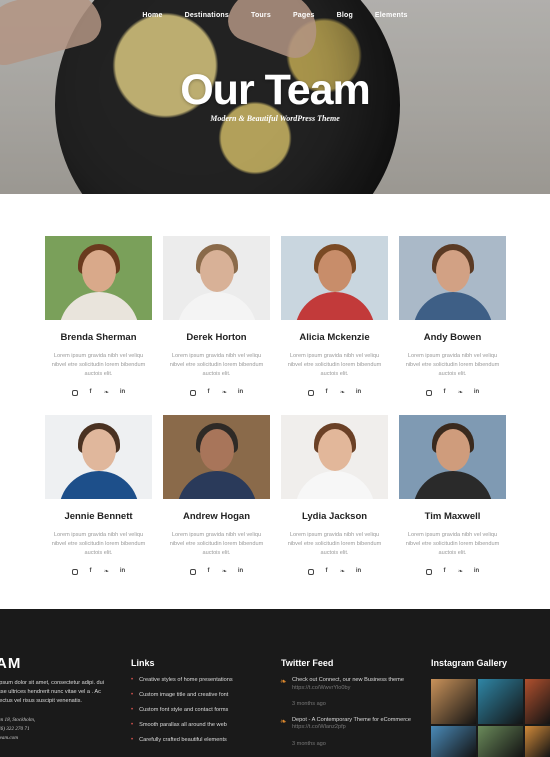 The width and height of the screenshot is (550, 757). What do you see at coordinates (469, 663) in the screenshot?
I see `instagram-title: Instagram Gallery` at bounding box center [469, 663].